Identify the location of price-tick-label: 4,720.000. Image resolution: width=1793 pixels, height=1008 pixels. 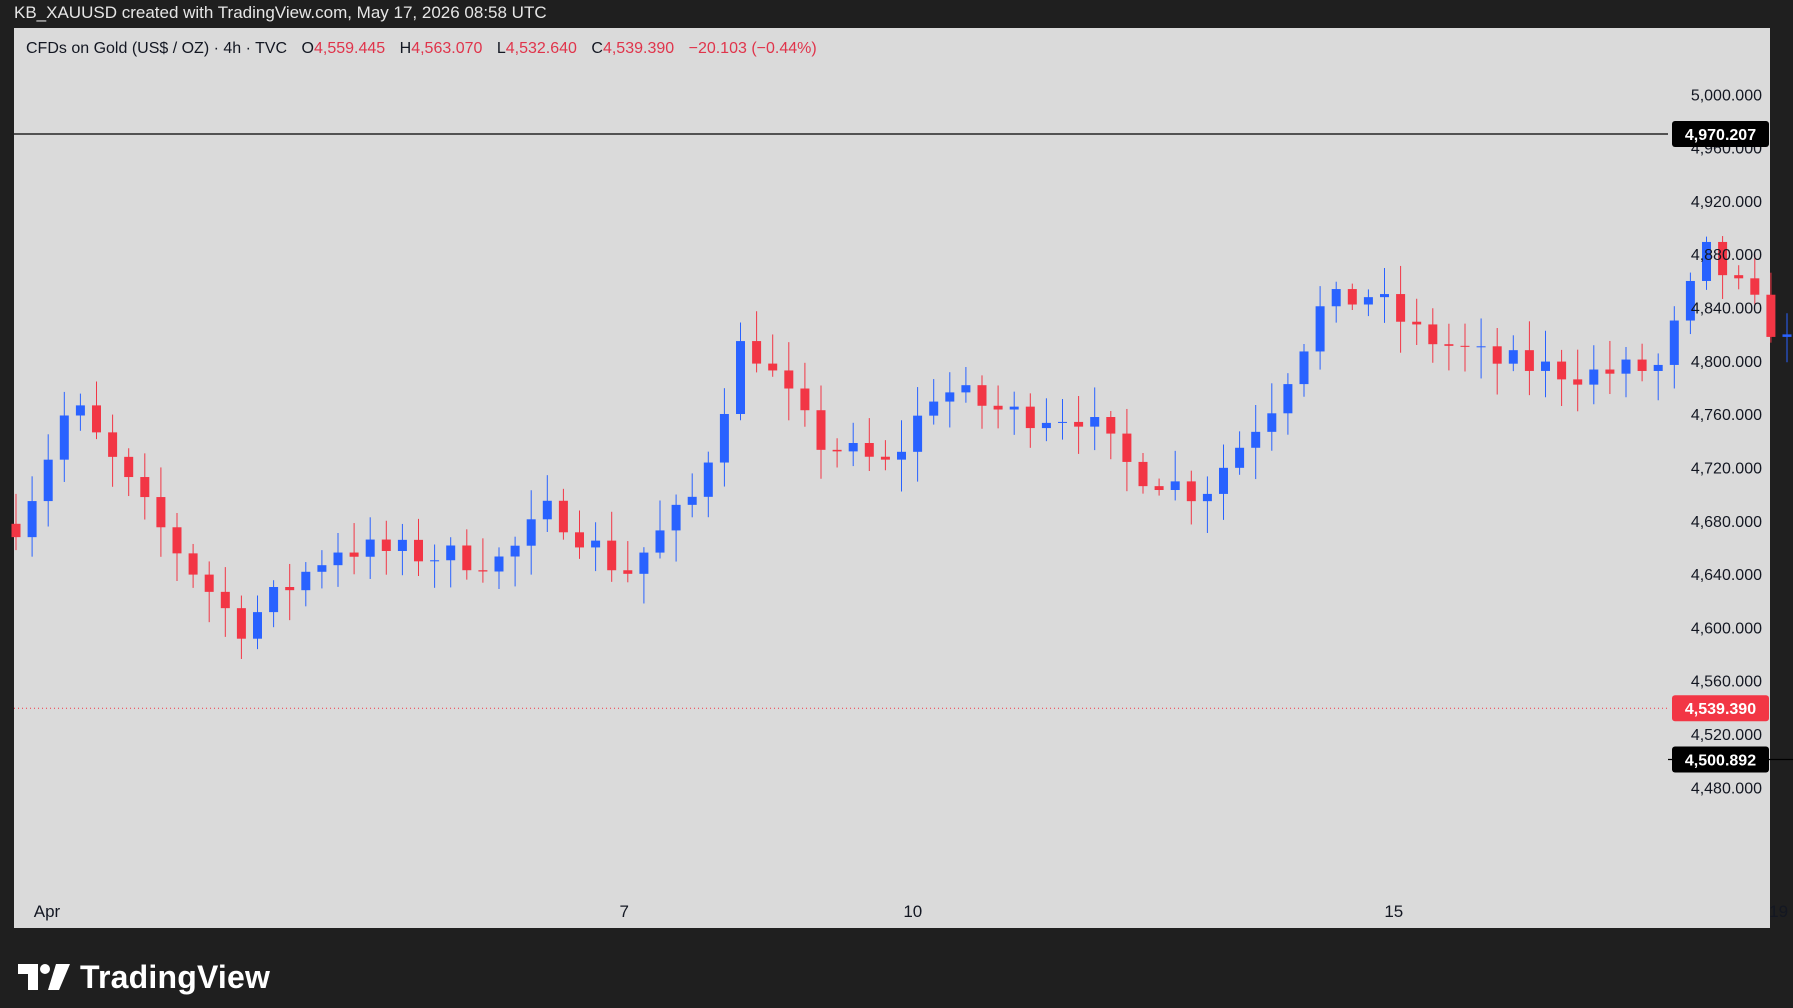
(1726, 468).